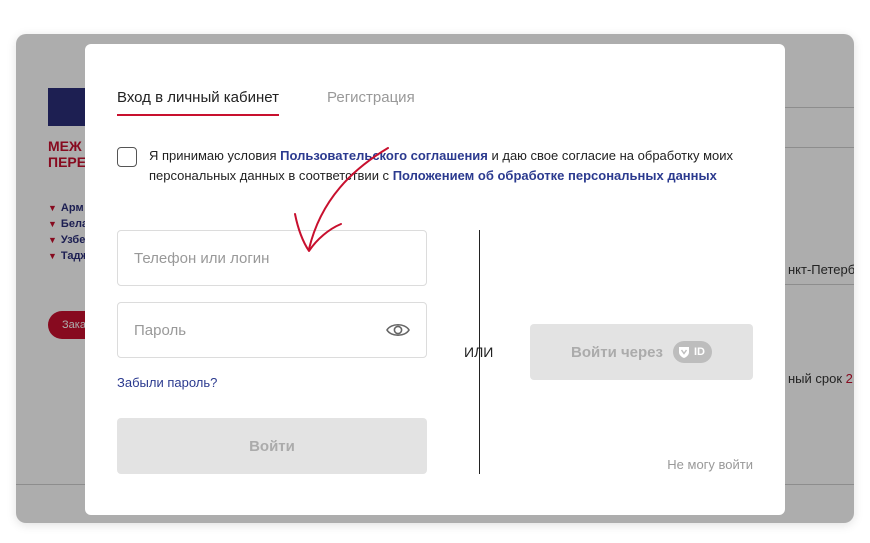  I want to click on auth-tabs: Вход в личный кабинет Регистрация, so click(266, 102).